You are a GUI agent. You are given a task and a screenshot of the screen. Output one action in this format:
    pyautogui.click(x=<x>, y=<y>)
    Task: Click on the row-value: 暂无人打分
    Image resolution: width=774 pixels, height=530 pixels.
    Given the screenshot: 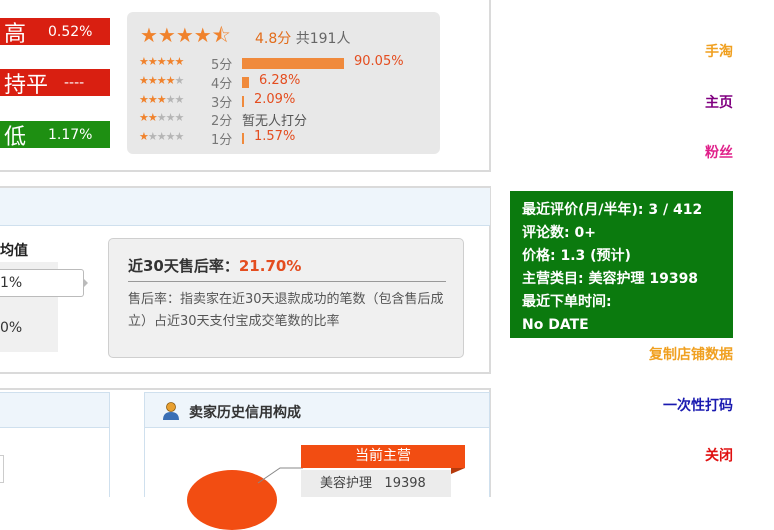 What is the action you would take?
    pyautogui.click(x=275, y=121)
    